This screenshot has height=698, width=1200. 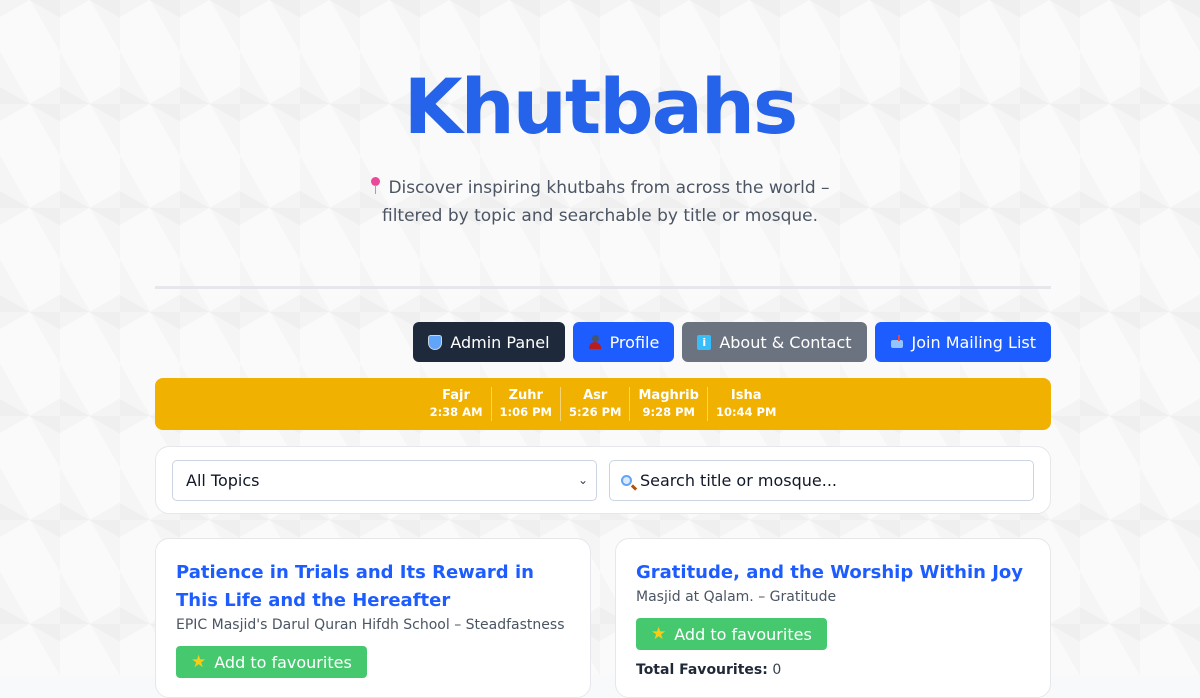 What do you see at coordinates (746, 404) in the screenshot?
I see `prayer-isha: Isha 10:44 PM` at bounding box center [746, 404].